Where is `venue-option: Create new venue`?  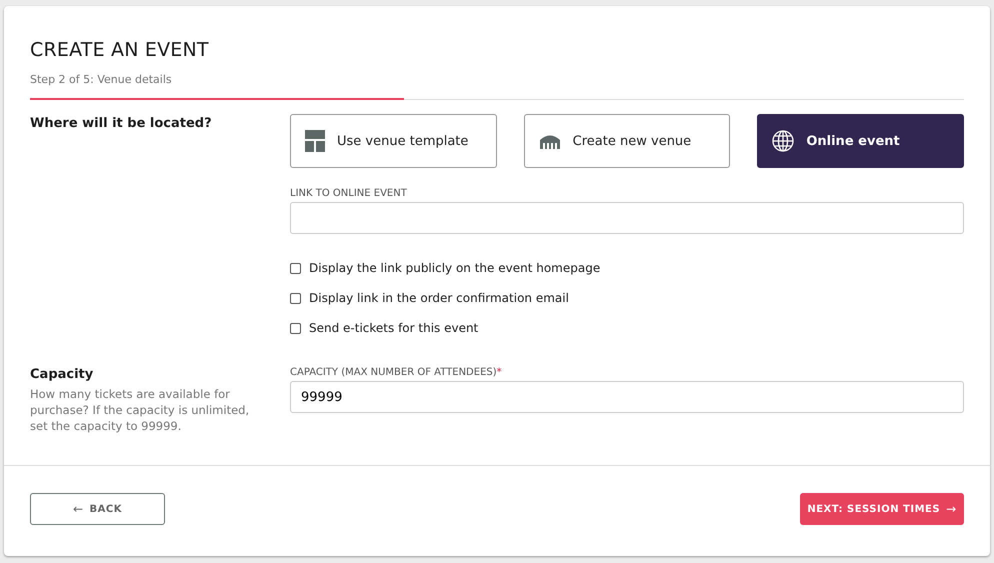
venue-option: Create new venue is located at coordinates (627, 141).